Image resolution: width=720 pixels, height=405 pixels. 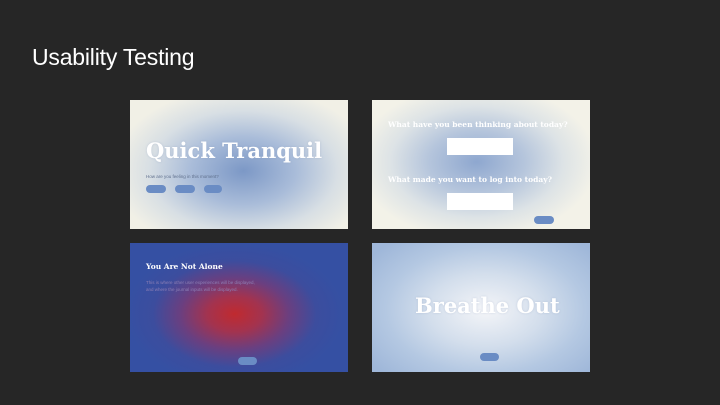 I want to click on question-thinking: What have you been thinking about today?, so click(x=478, y=124).